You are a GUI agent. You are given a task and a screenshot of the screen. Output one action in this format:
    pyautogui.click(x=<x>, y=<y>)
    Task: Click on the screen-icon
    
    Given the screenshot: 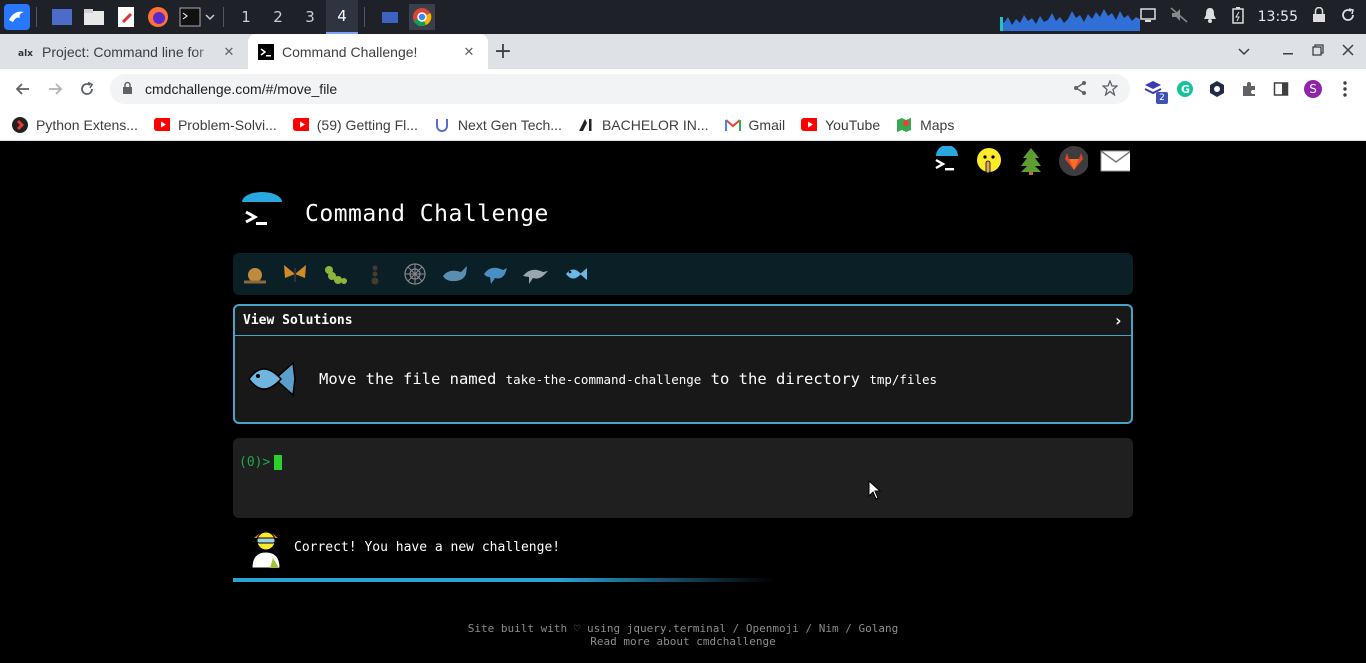 What is the action you would take?
    pyautogui.click(x=1147, y=17)
    